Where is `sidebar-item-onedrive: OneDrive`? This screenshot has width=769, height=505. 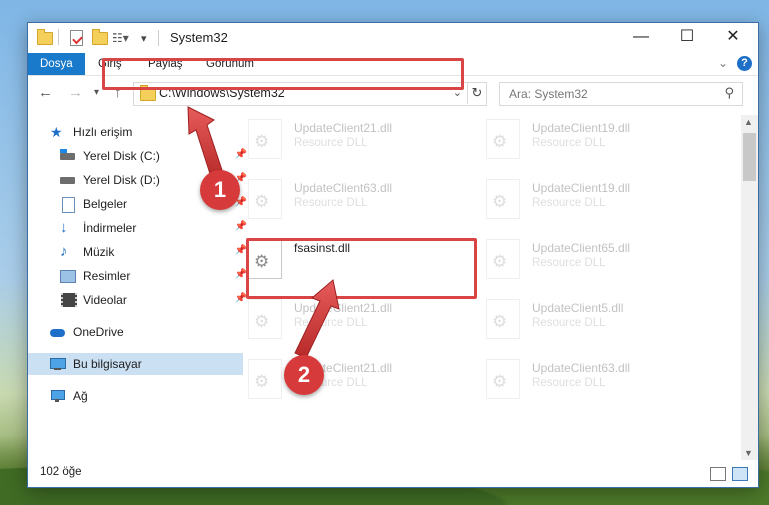
sidebar-item-onedrive: OneDrive is located at coordinates (135, 332).